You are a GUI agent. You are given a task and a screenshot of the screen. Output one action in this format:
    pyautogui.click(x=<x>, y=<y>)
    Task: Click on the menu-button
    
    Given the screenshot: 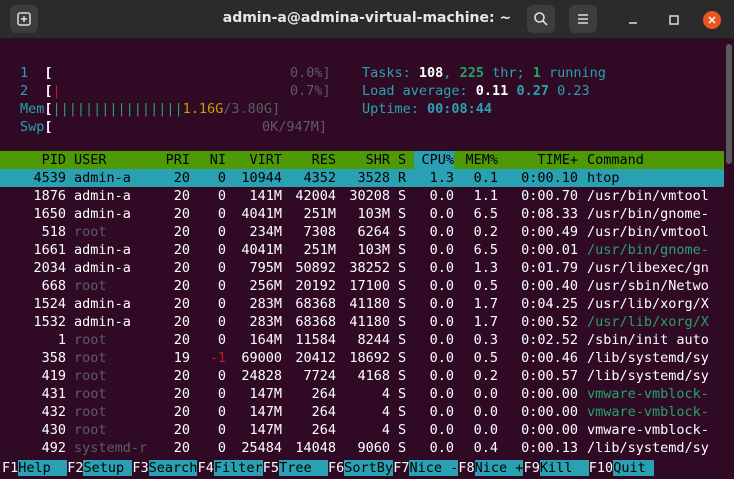 What is the action you would take?
    pyautogui.click(x=583, y=19)
    